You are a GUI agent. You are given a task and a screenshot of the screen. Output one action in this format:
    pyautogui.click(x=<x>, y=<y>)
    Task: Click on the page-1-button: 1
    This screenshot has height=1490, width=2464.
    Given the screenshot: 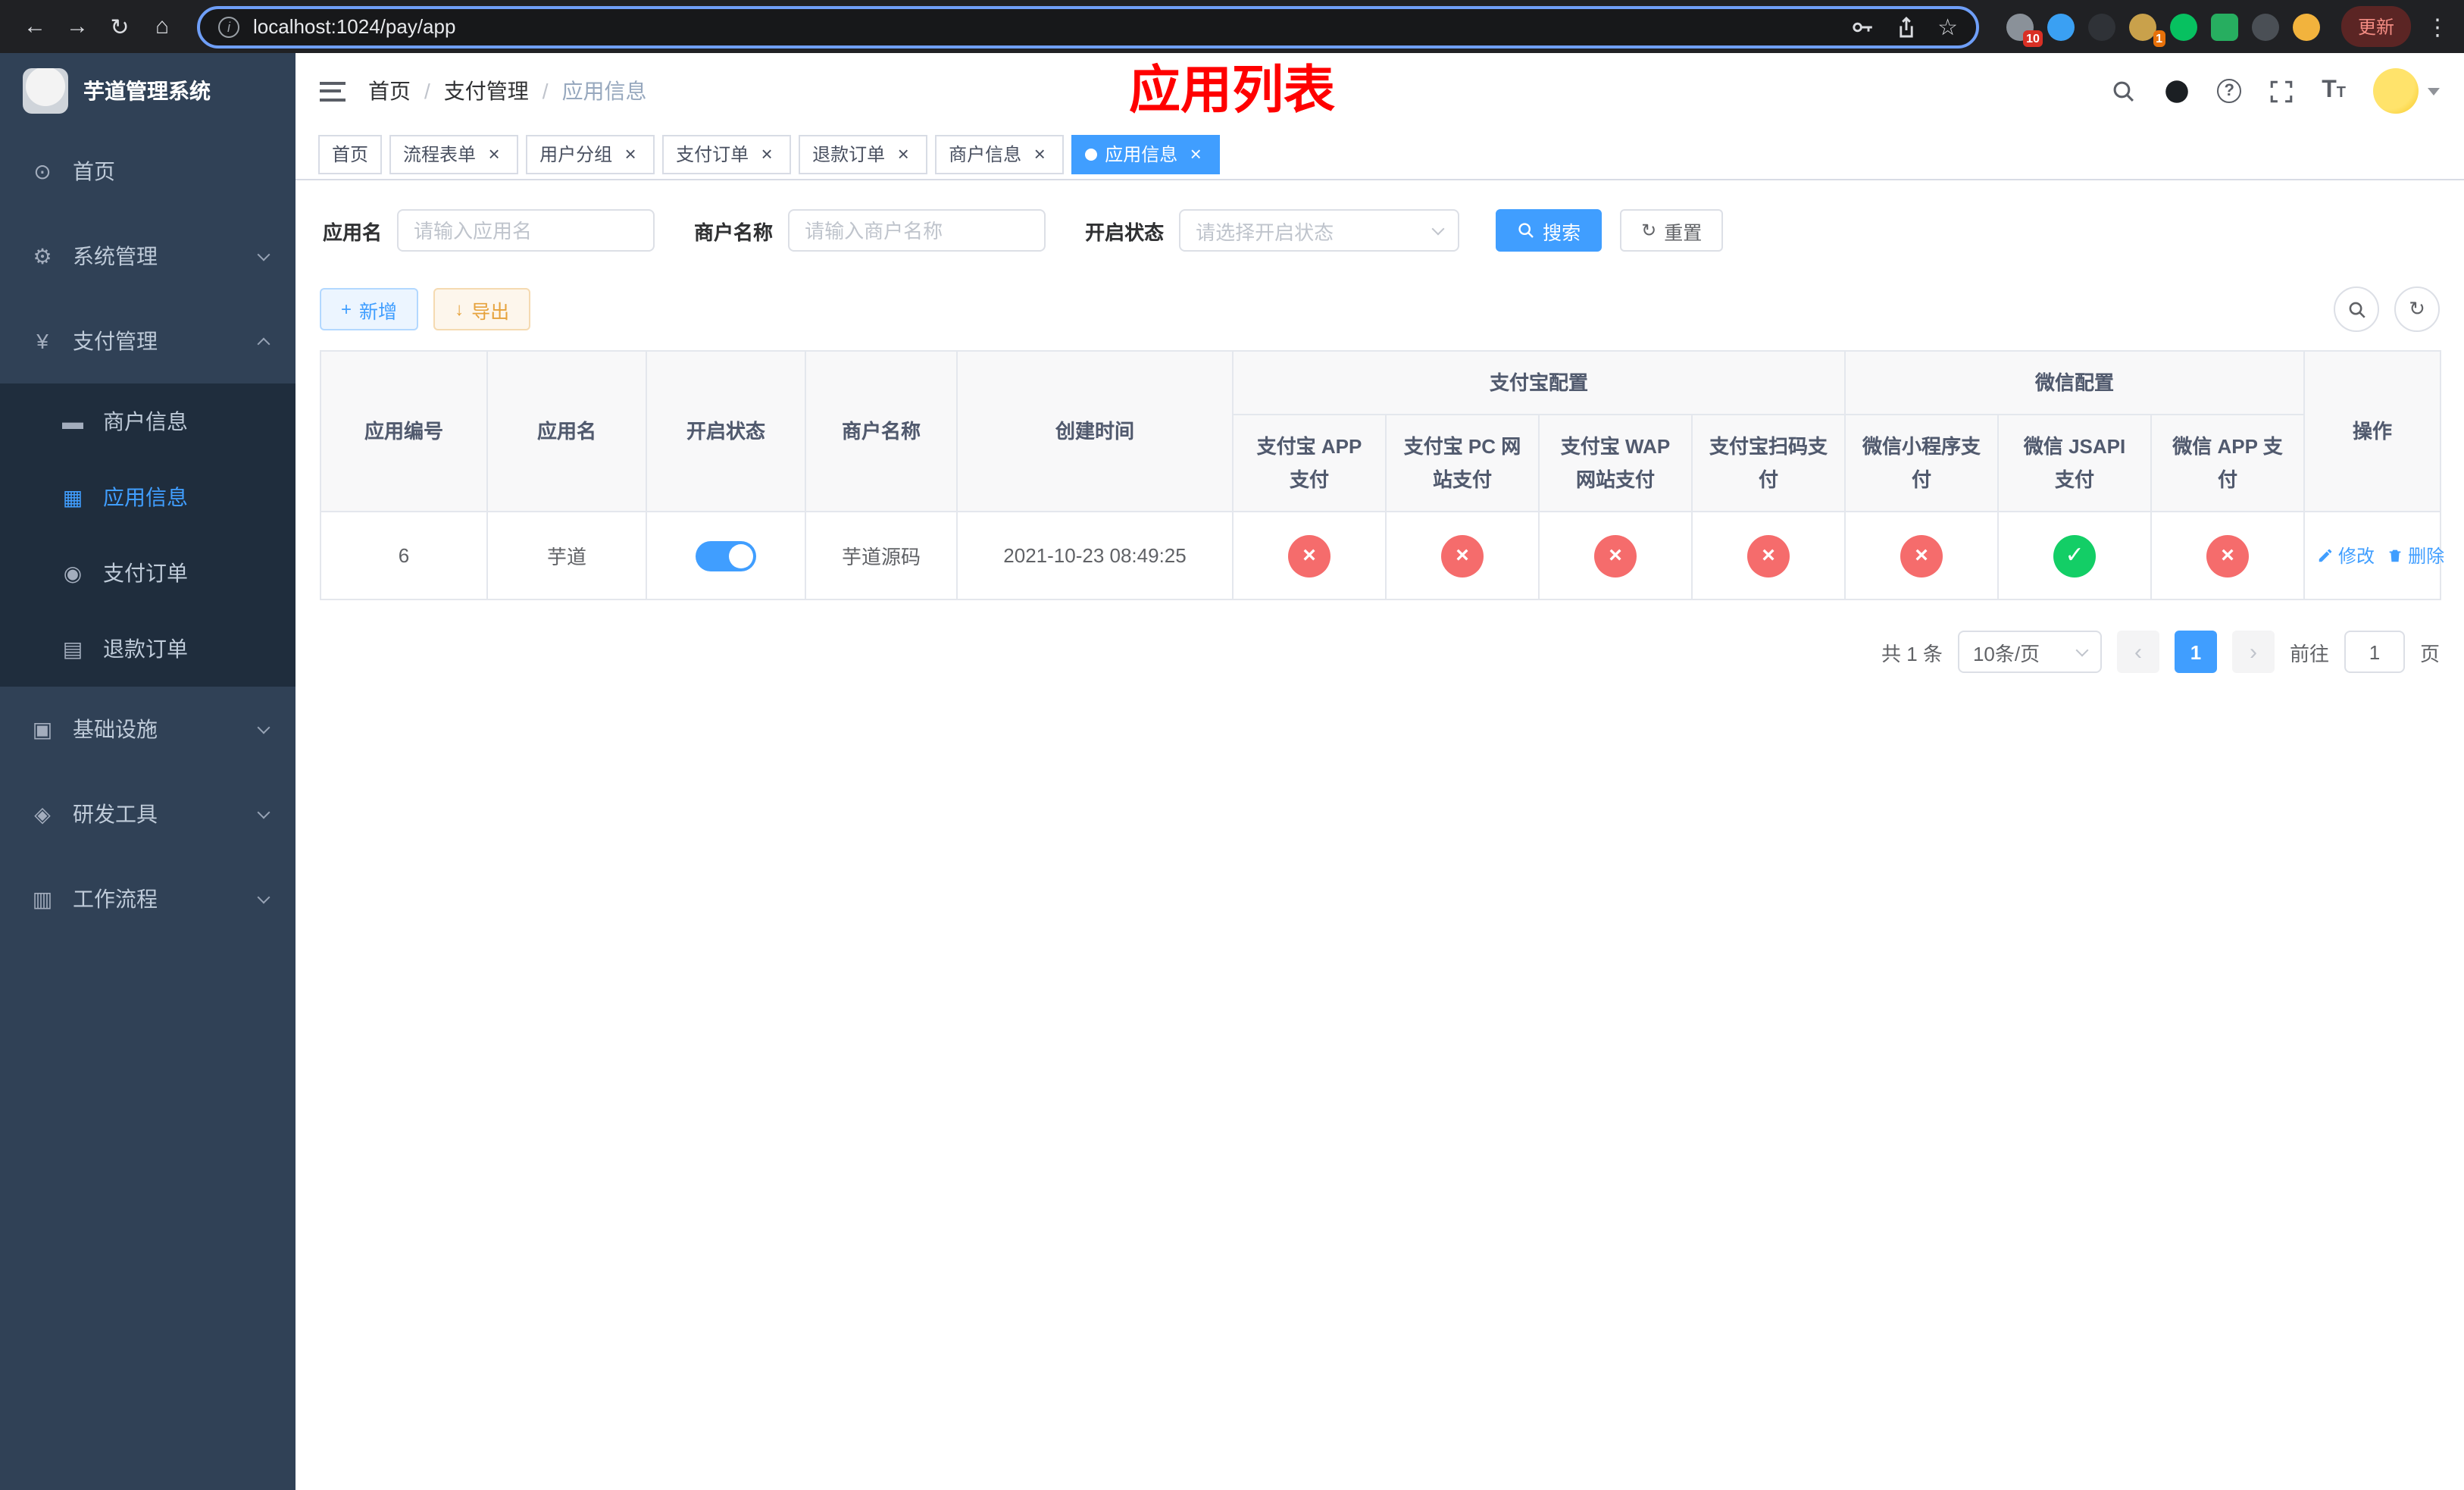 What is the action you would take?
    pyautogui.click(x=2195, y=652)
    